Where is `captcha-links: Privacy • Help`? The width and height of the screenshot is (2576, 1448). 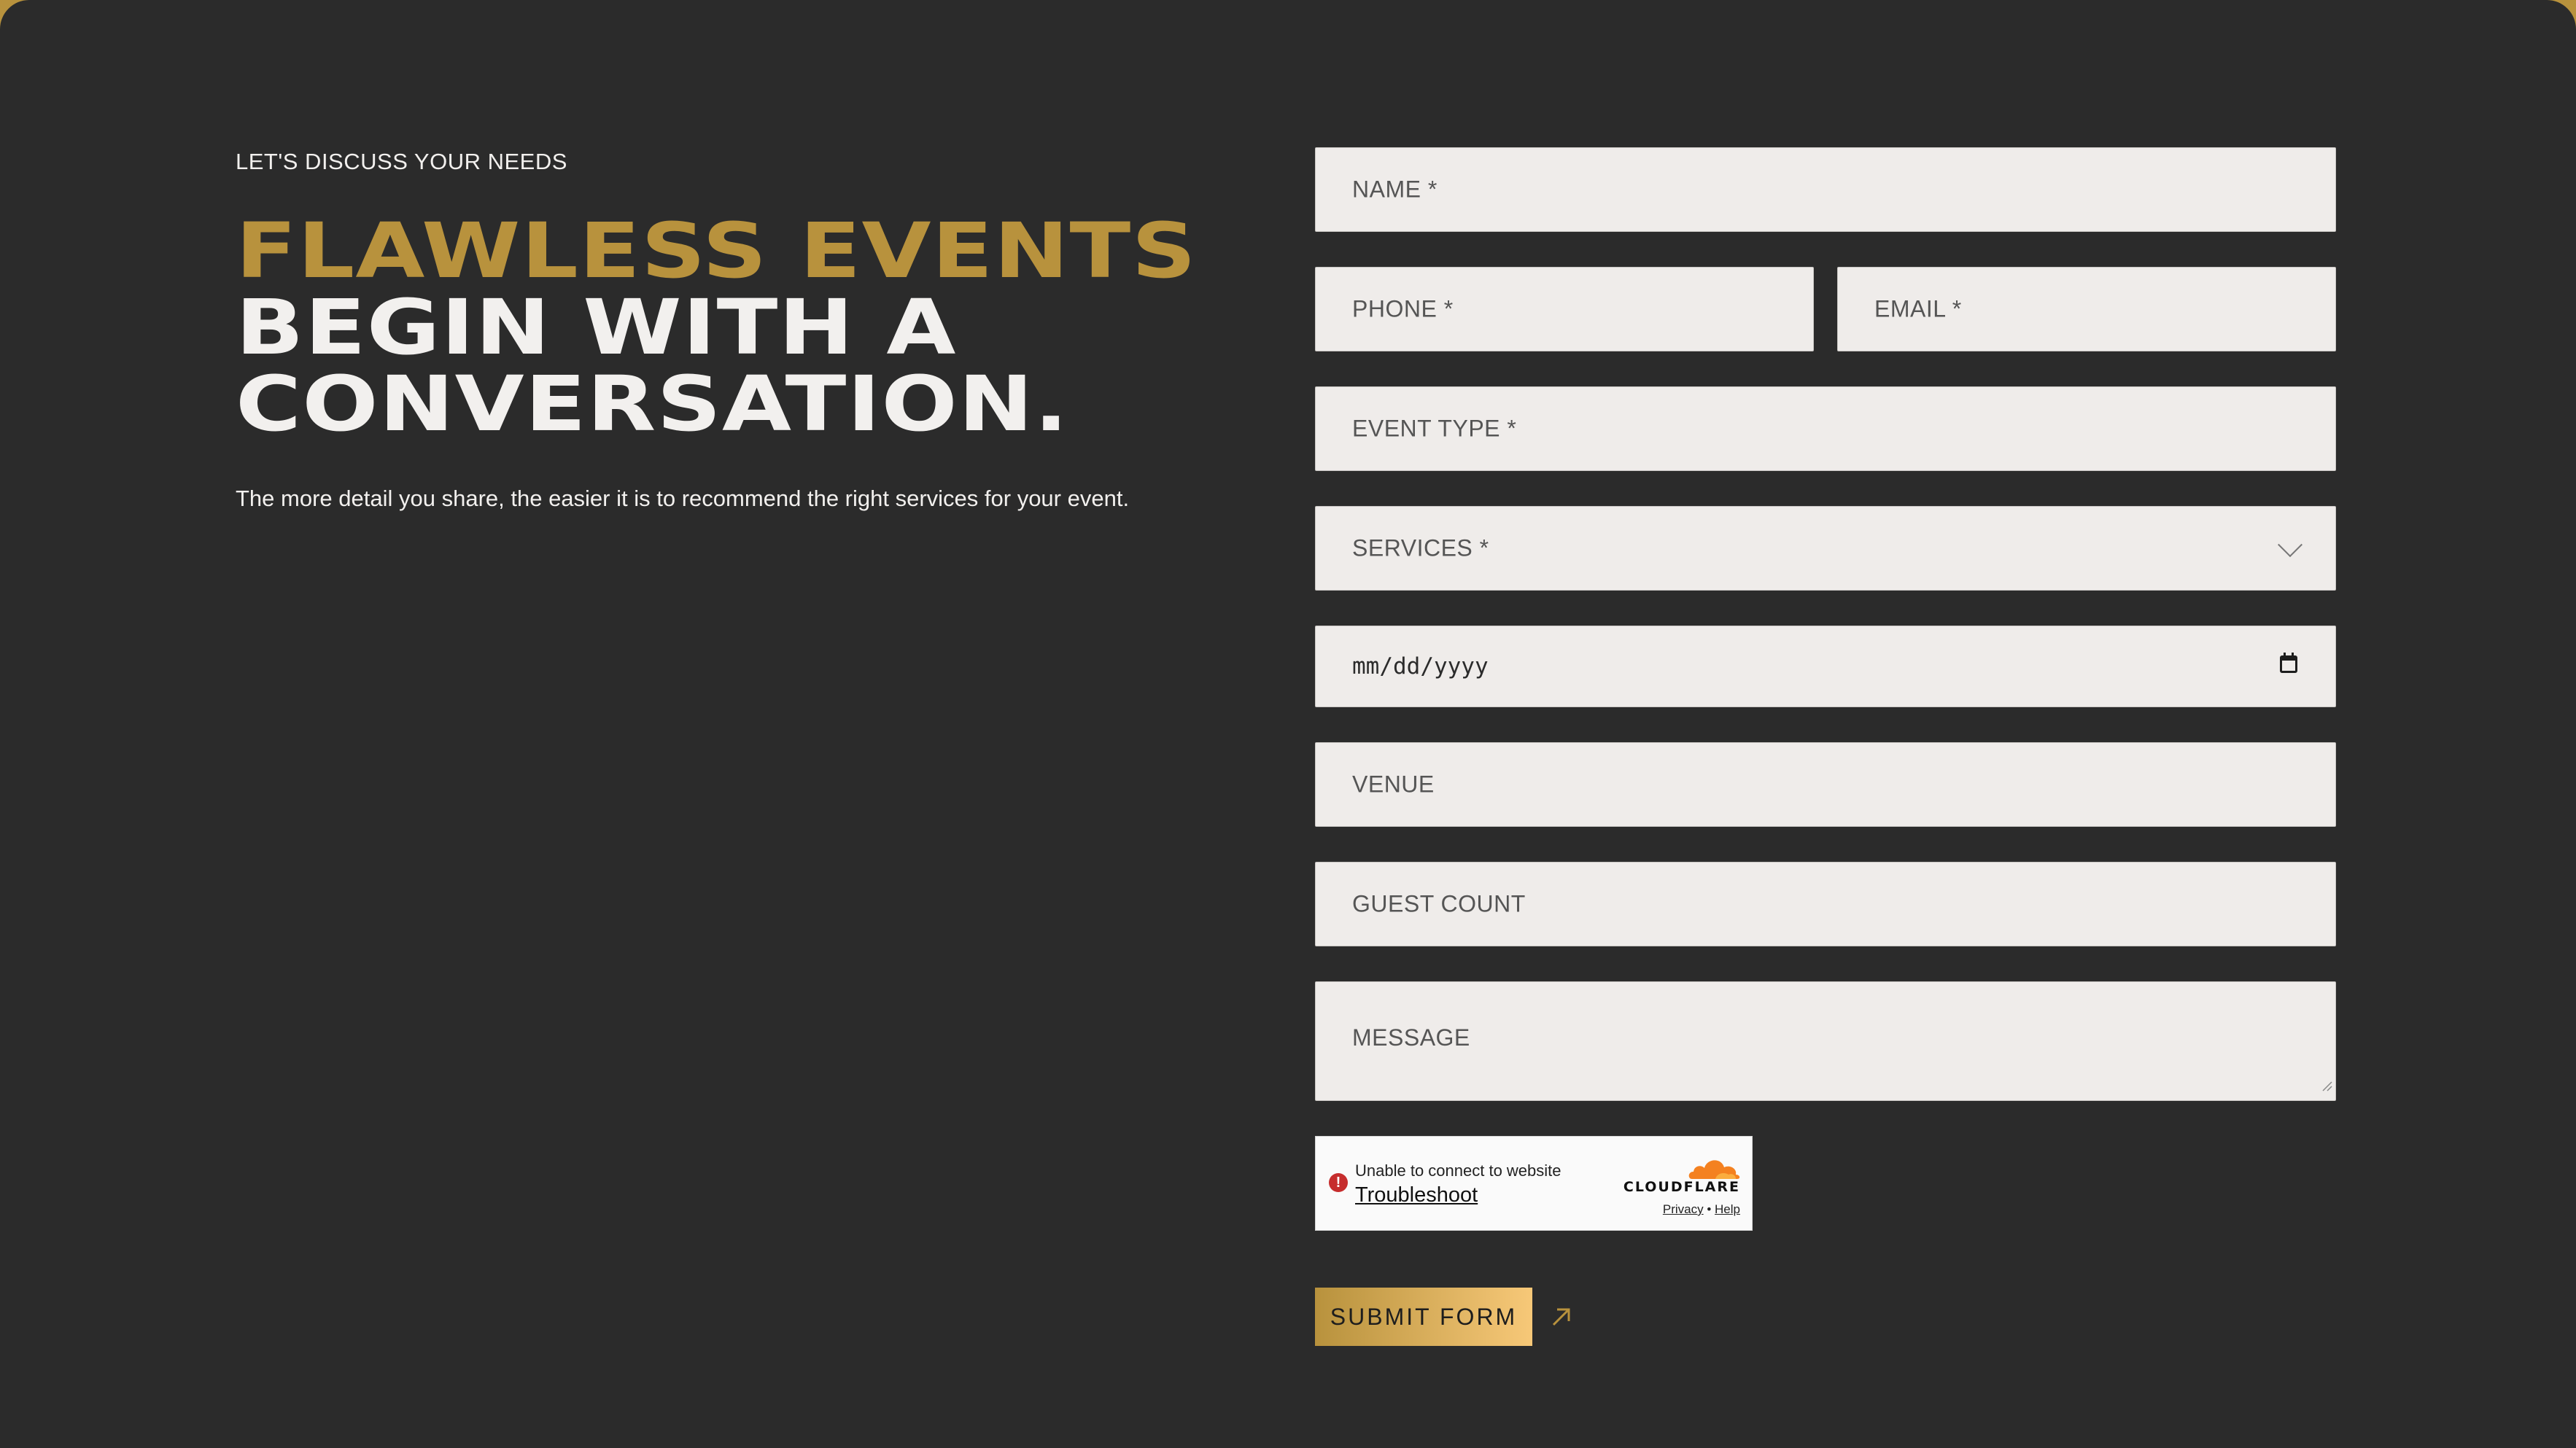
captcha-links: Privacy • Help is located at coordinates (1701, 1209).